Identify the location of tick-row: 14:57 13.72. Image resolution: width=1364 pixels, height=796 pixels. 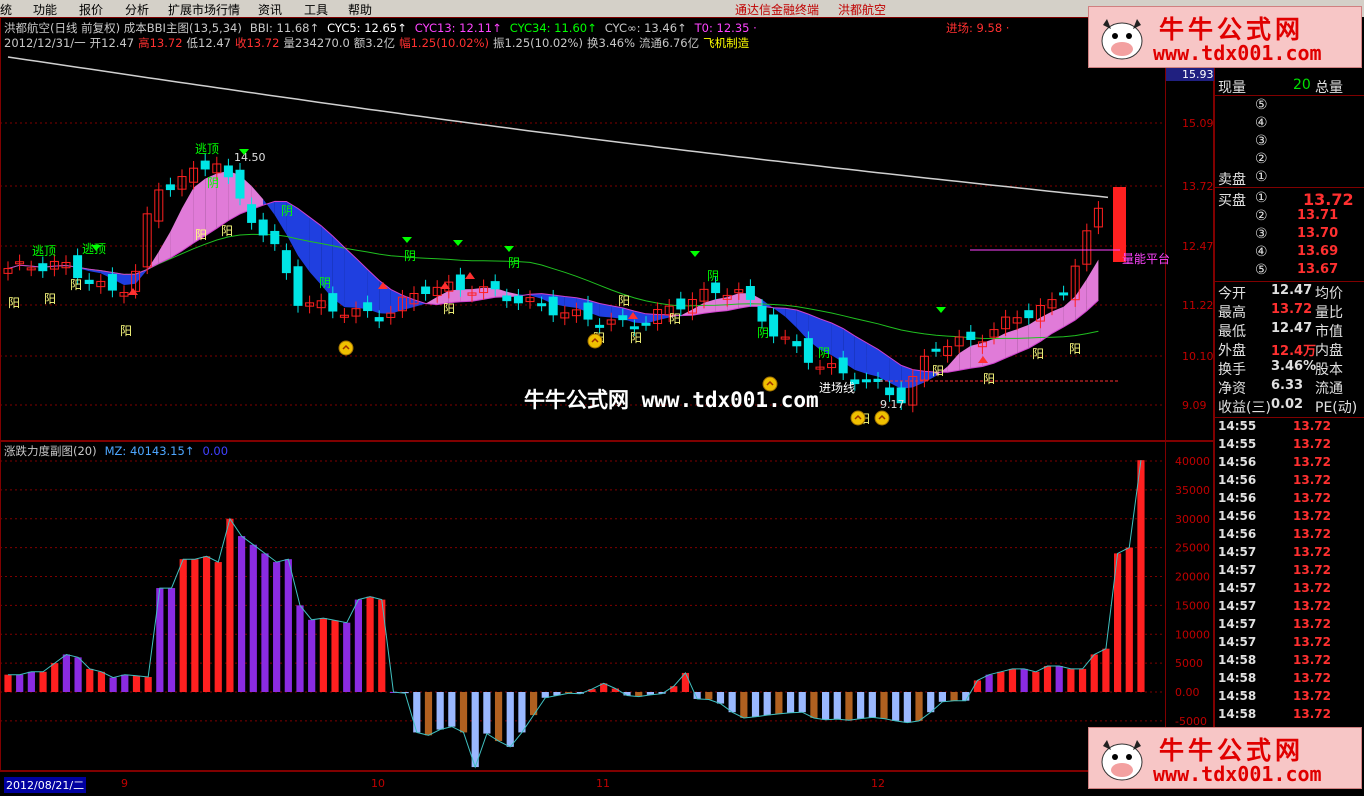
(1289, 626).